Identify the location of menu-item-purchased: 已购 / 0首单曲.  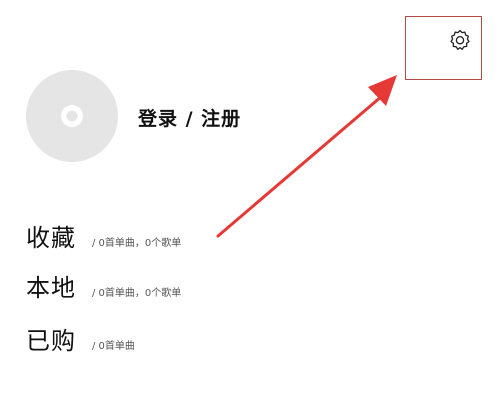
(80, 338).